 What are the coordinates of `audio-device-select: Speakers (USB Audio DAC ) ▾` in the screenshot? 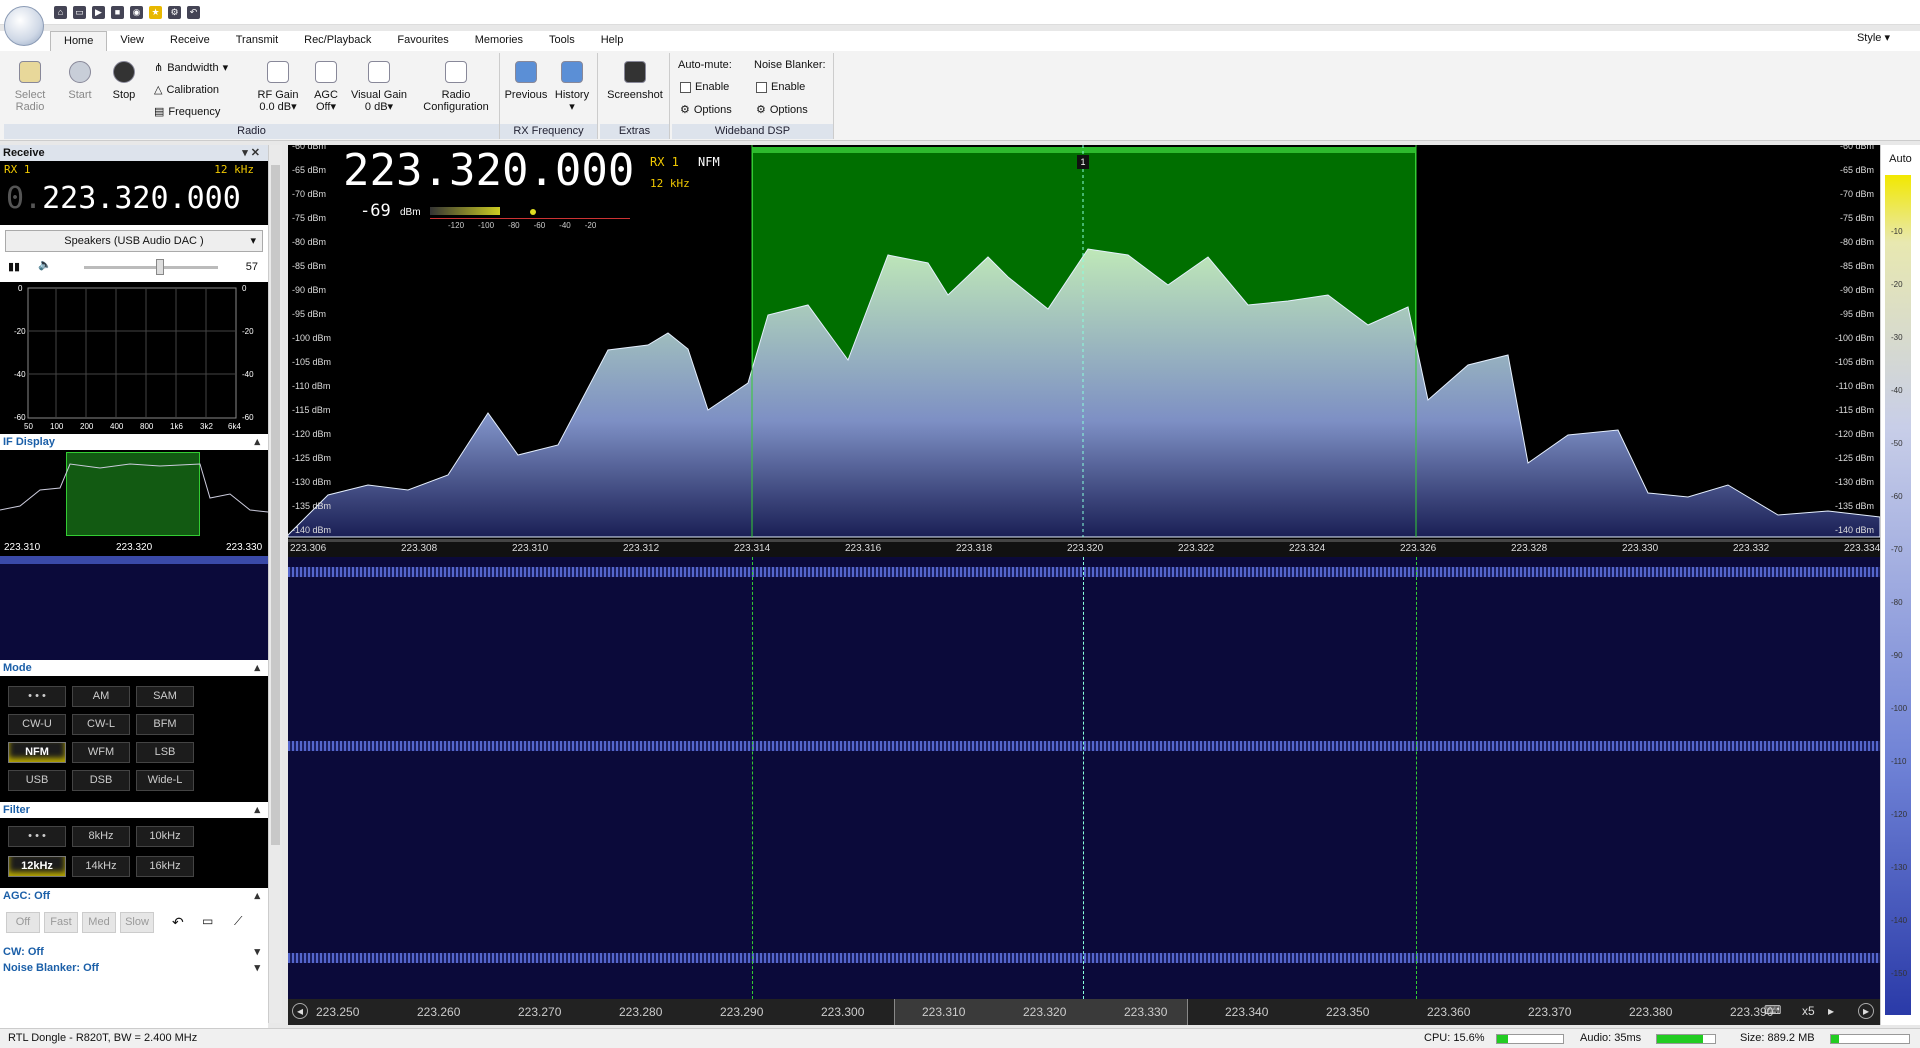 It's located at (134, 241).